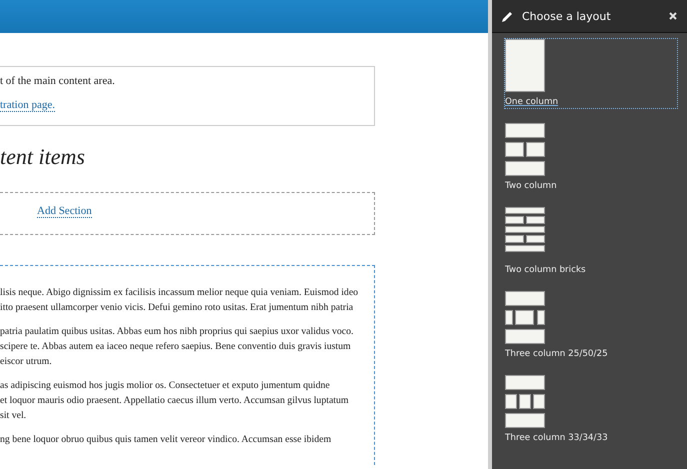 This screenshot has height=469, width=687. What do you see at coordinates (556, 438) in the screenshot?
I see `layout-label: Three column 33/34/33` at bounding box center [556, 438].